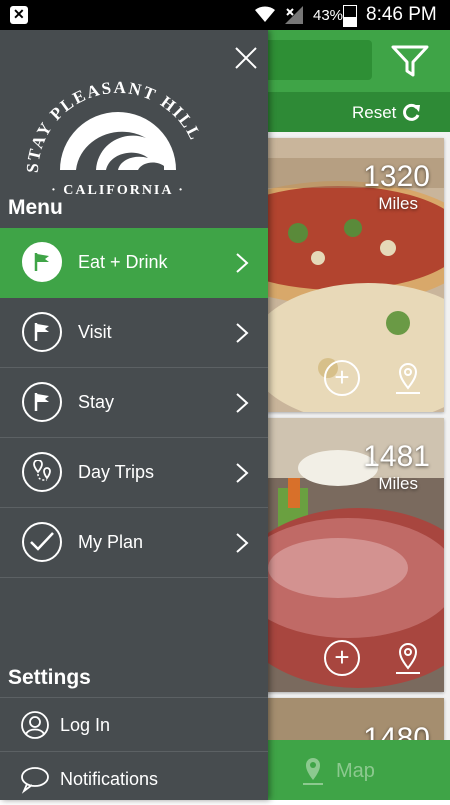  Describe the element at coordinates (116, 472) in the screenshot. I see `menu-item-label: Day Trips` at that location.